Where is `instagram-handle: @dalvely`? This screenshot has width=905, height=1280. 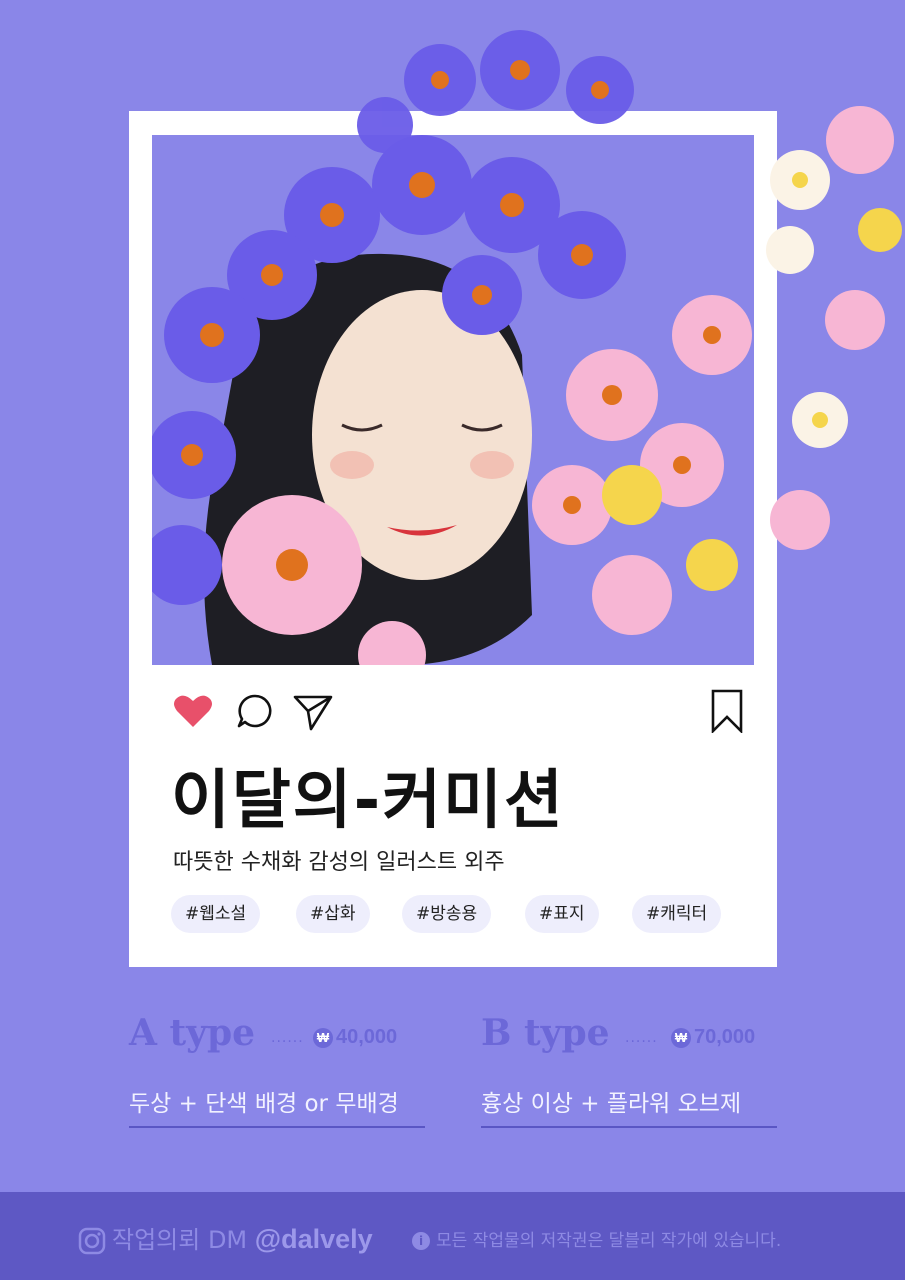 instagram-handle: @dalvely is located at coordinates (314, 1239).